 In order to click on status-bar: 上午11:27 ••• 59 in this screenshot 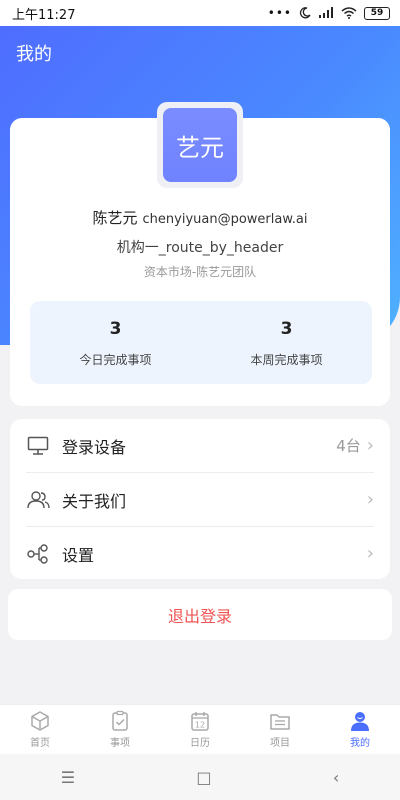, I will do `click(200, 13)`.